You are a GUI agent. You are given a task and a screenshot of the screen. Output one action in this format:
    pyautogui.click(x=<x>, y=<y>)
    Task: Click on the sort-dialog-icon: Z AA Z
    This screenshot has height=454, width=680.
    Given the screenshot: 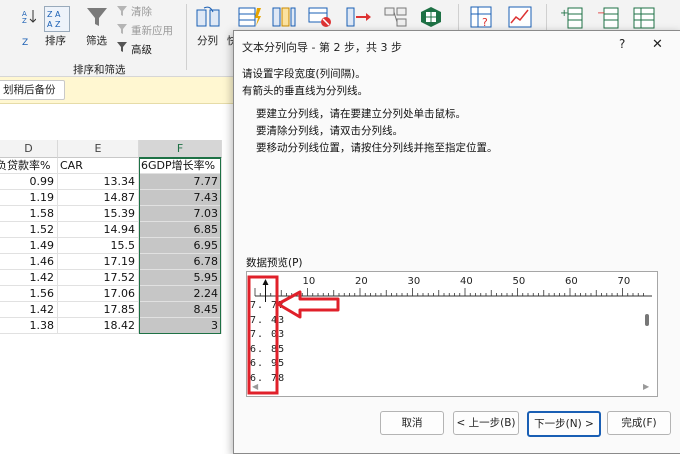 What is the action you would take?
    pyautogui.click(x=57, y=19)
    